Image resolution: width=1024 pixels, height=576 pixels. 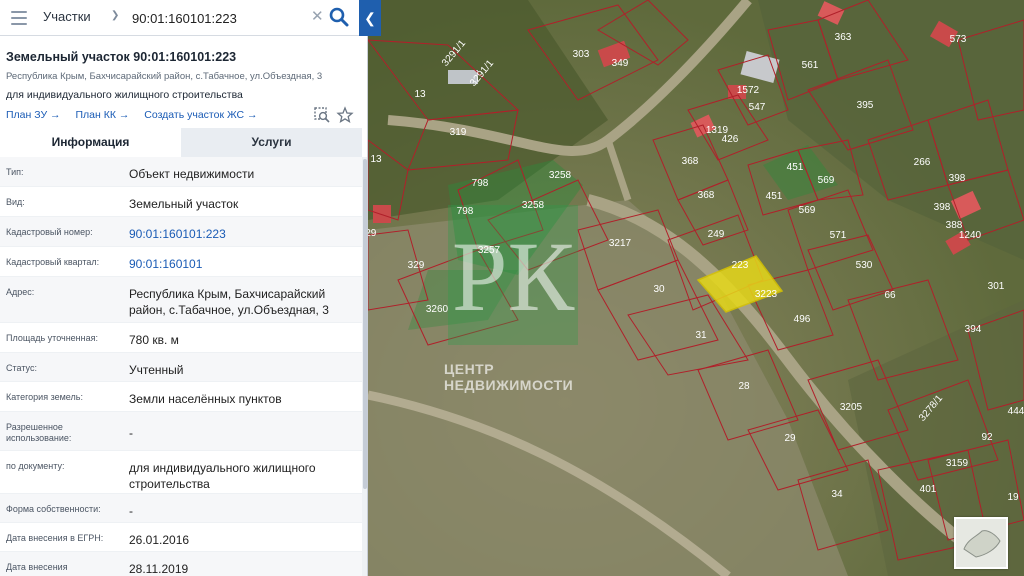 I want to click on parcel-number-label: 561, so click(x=810, y=65).